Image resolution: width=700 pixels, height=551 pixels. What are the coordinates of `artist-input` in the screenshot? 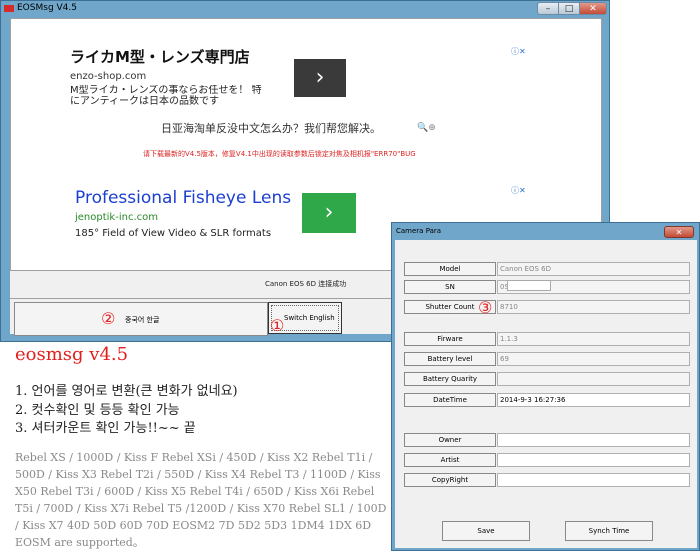 It's located at (593, 460).